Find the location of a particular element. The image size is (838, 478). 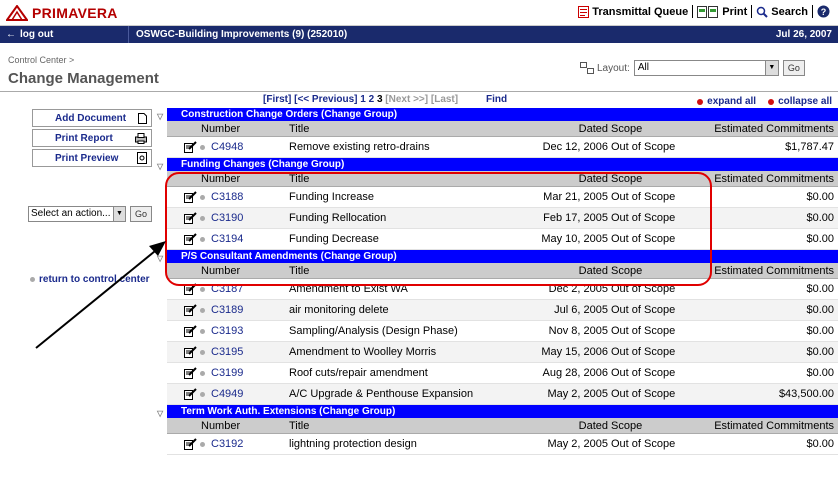

layout-select: All ▼ is located at coordinates (706, 68).